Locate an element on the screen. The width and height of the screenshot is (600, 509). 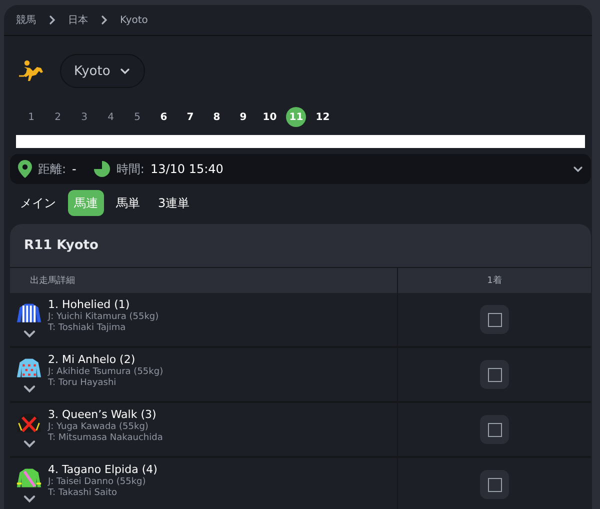
venue-dropdown: Kyoto is located at coordinates (103, 71).